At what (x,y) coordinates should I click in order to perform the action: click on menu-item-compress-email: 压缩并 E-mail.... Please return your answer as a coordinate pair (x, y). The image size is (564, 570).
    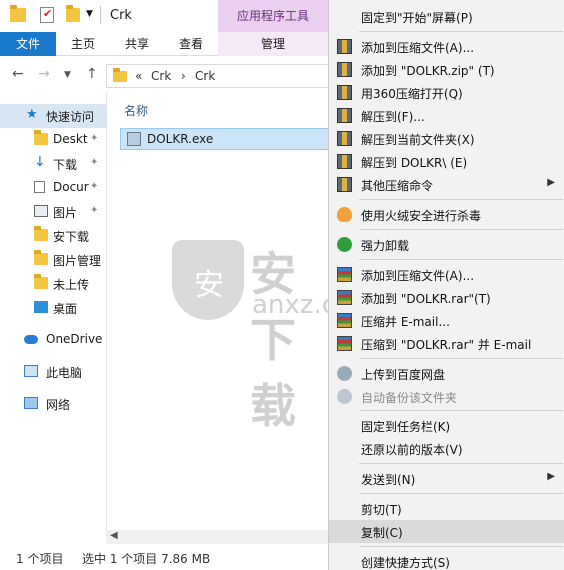
    Looking at the image, I should click on (446, 320).